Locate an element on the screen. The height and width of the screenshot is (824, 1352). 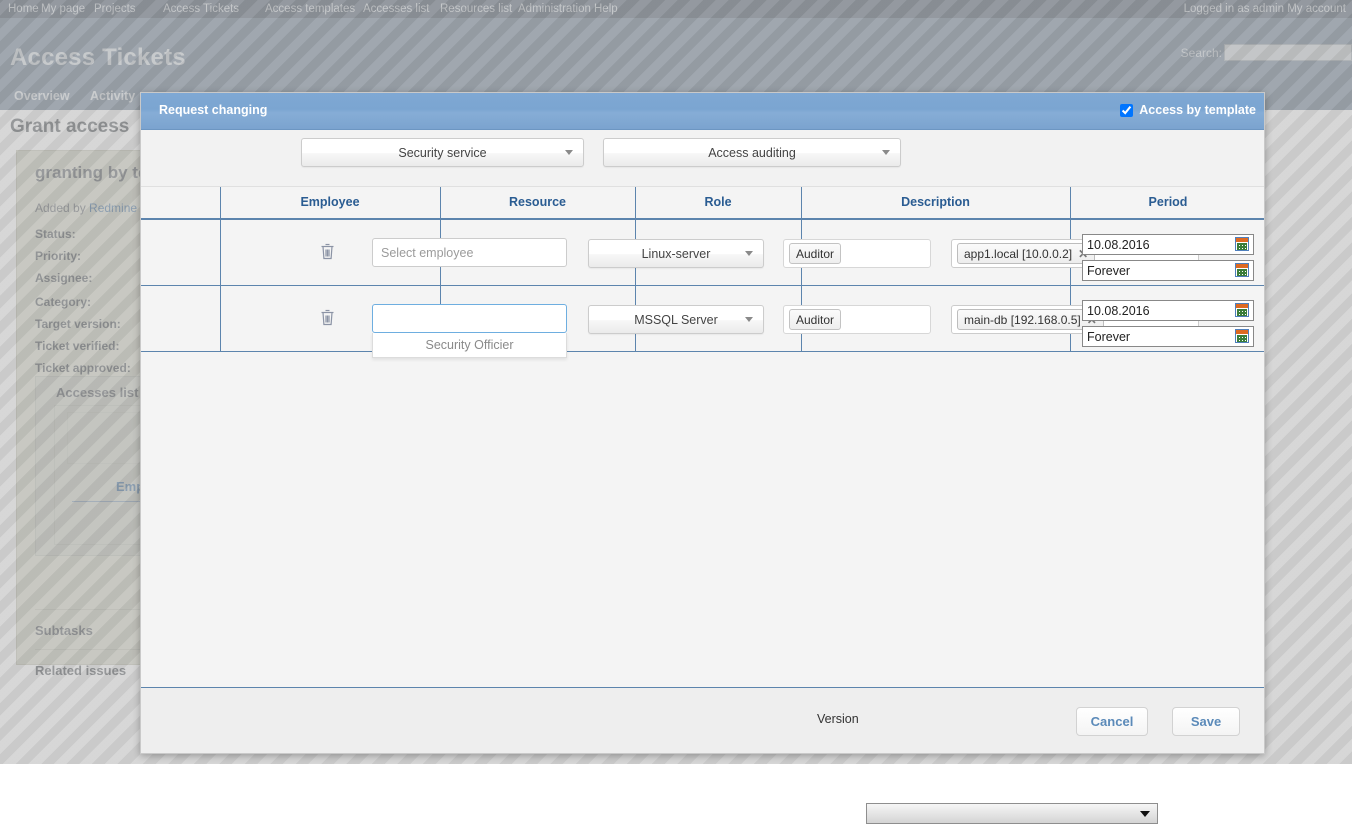
search-input is located at coordinates (1288, 52).